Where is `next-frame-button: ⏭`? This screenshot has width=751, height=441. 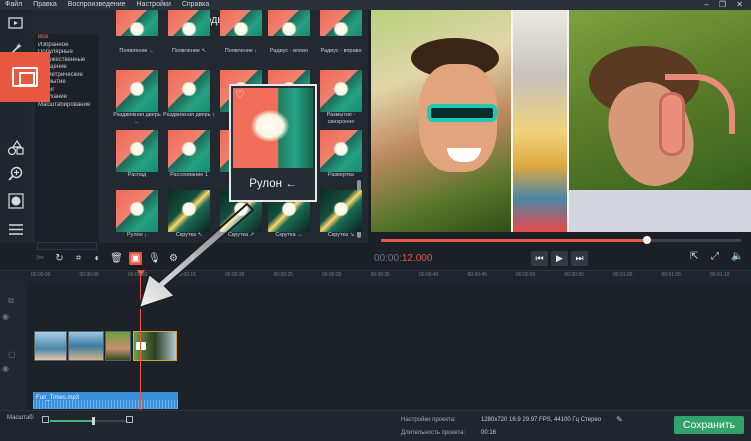 next-frame-button: ⏭ is located at coordinates (579, 258).